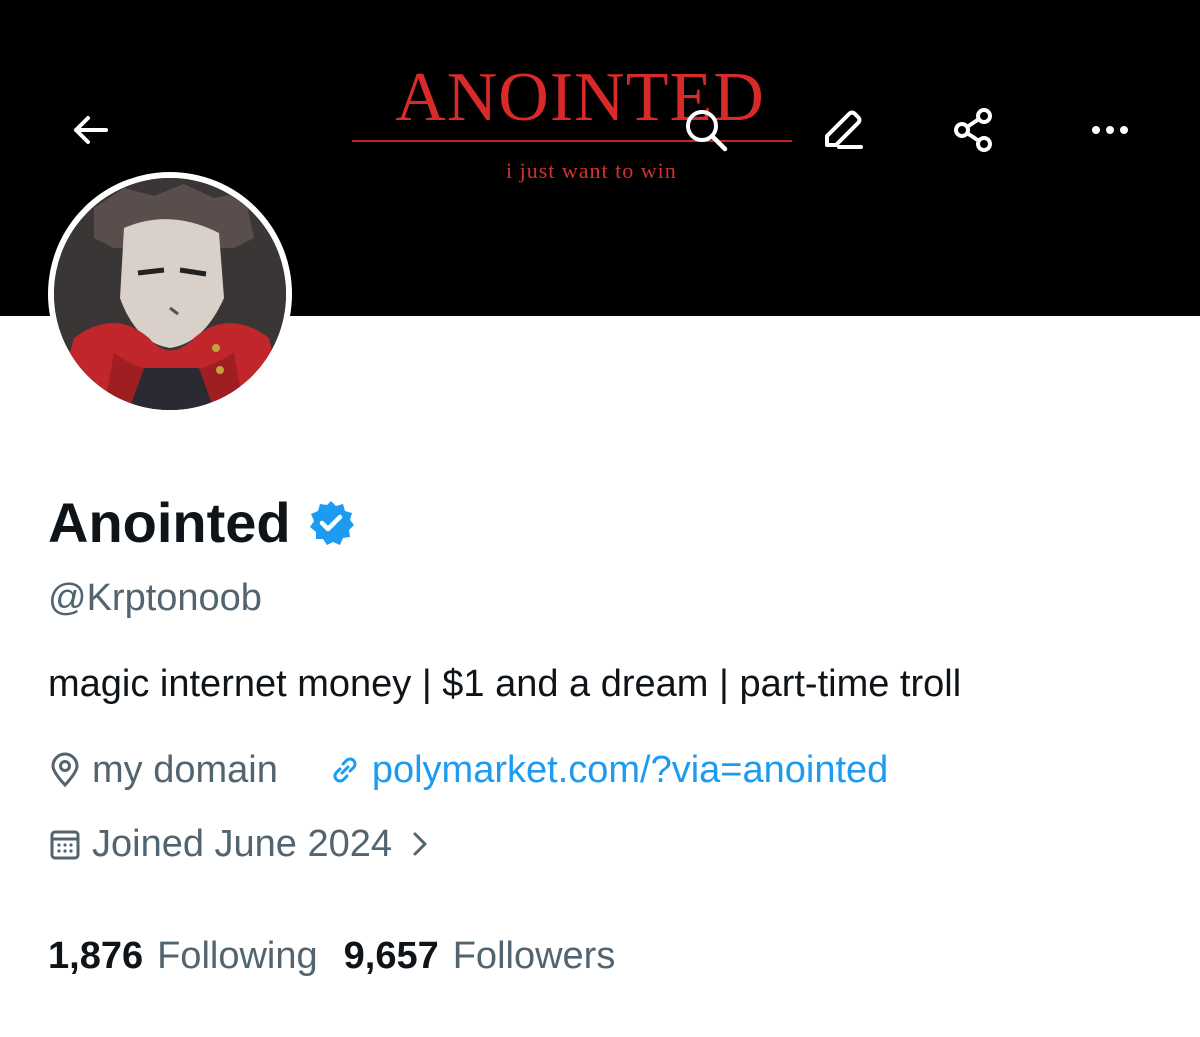 The width and height of the screenshot is (1200, 1037). I want to click on followers-stat: 9,657 Followers, so click(480, 956).